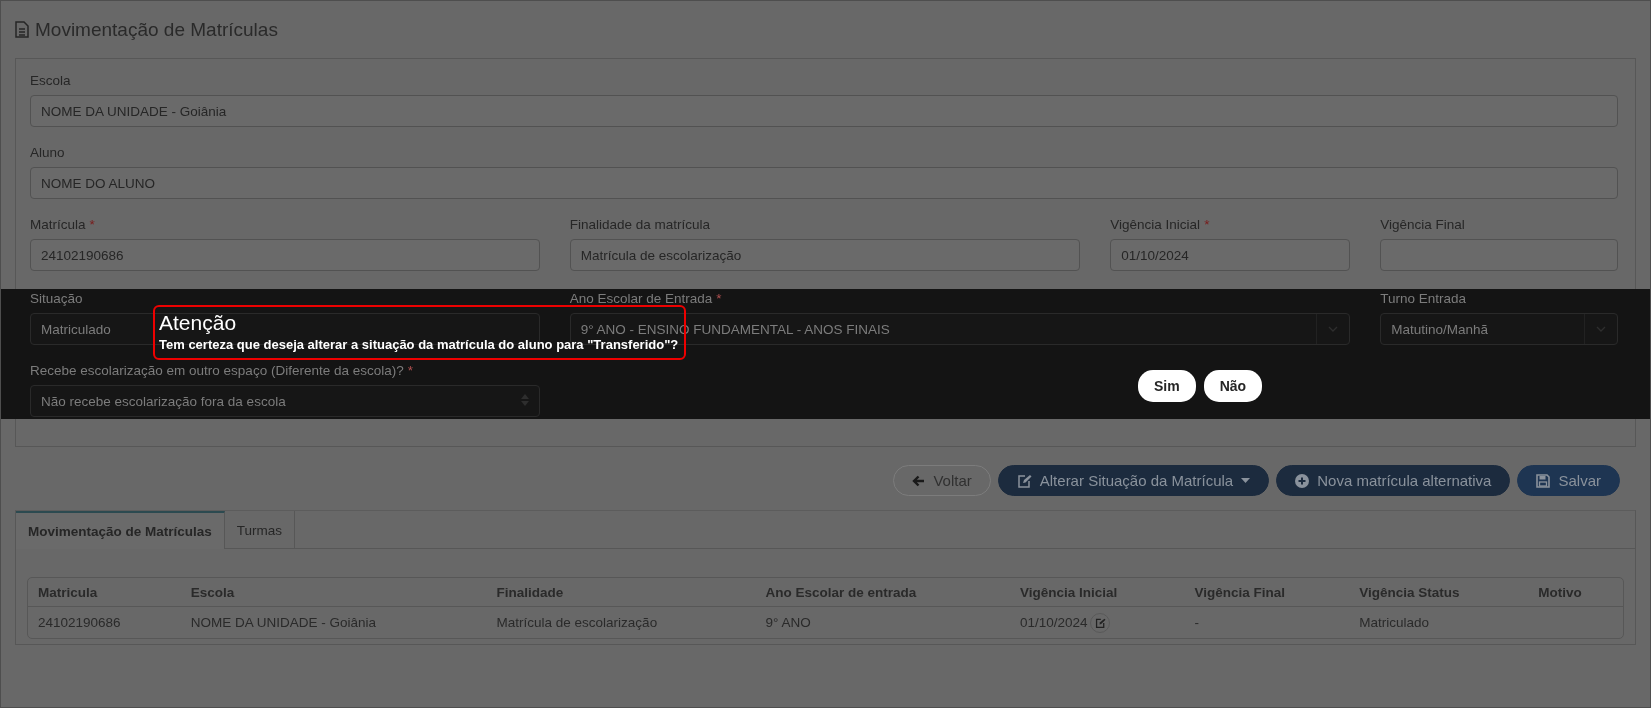 Image resolution: width=1651 pixels, height=708 pixels. I want to click on action-button: Alterar Situação da Matrícula, so click(1133, 480).